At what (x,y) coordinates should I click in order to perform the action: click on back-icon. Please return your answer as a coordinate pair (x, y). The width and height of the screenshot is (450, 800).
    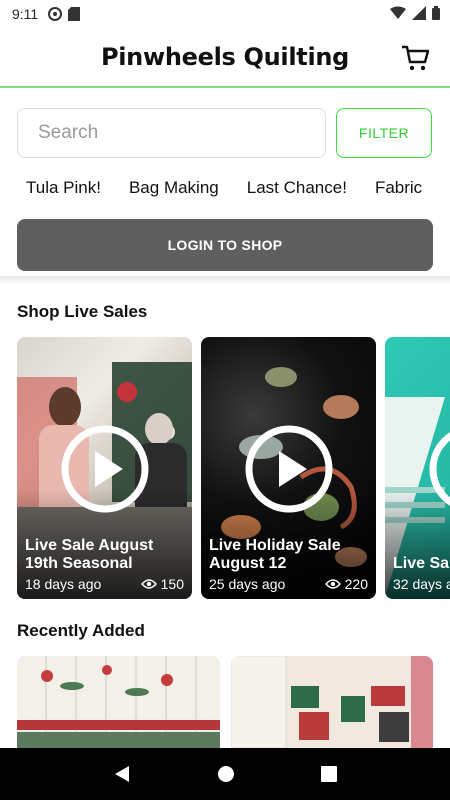
    Looking at the image, I should click on (122, 774).